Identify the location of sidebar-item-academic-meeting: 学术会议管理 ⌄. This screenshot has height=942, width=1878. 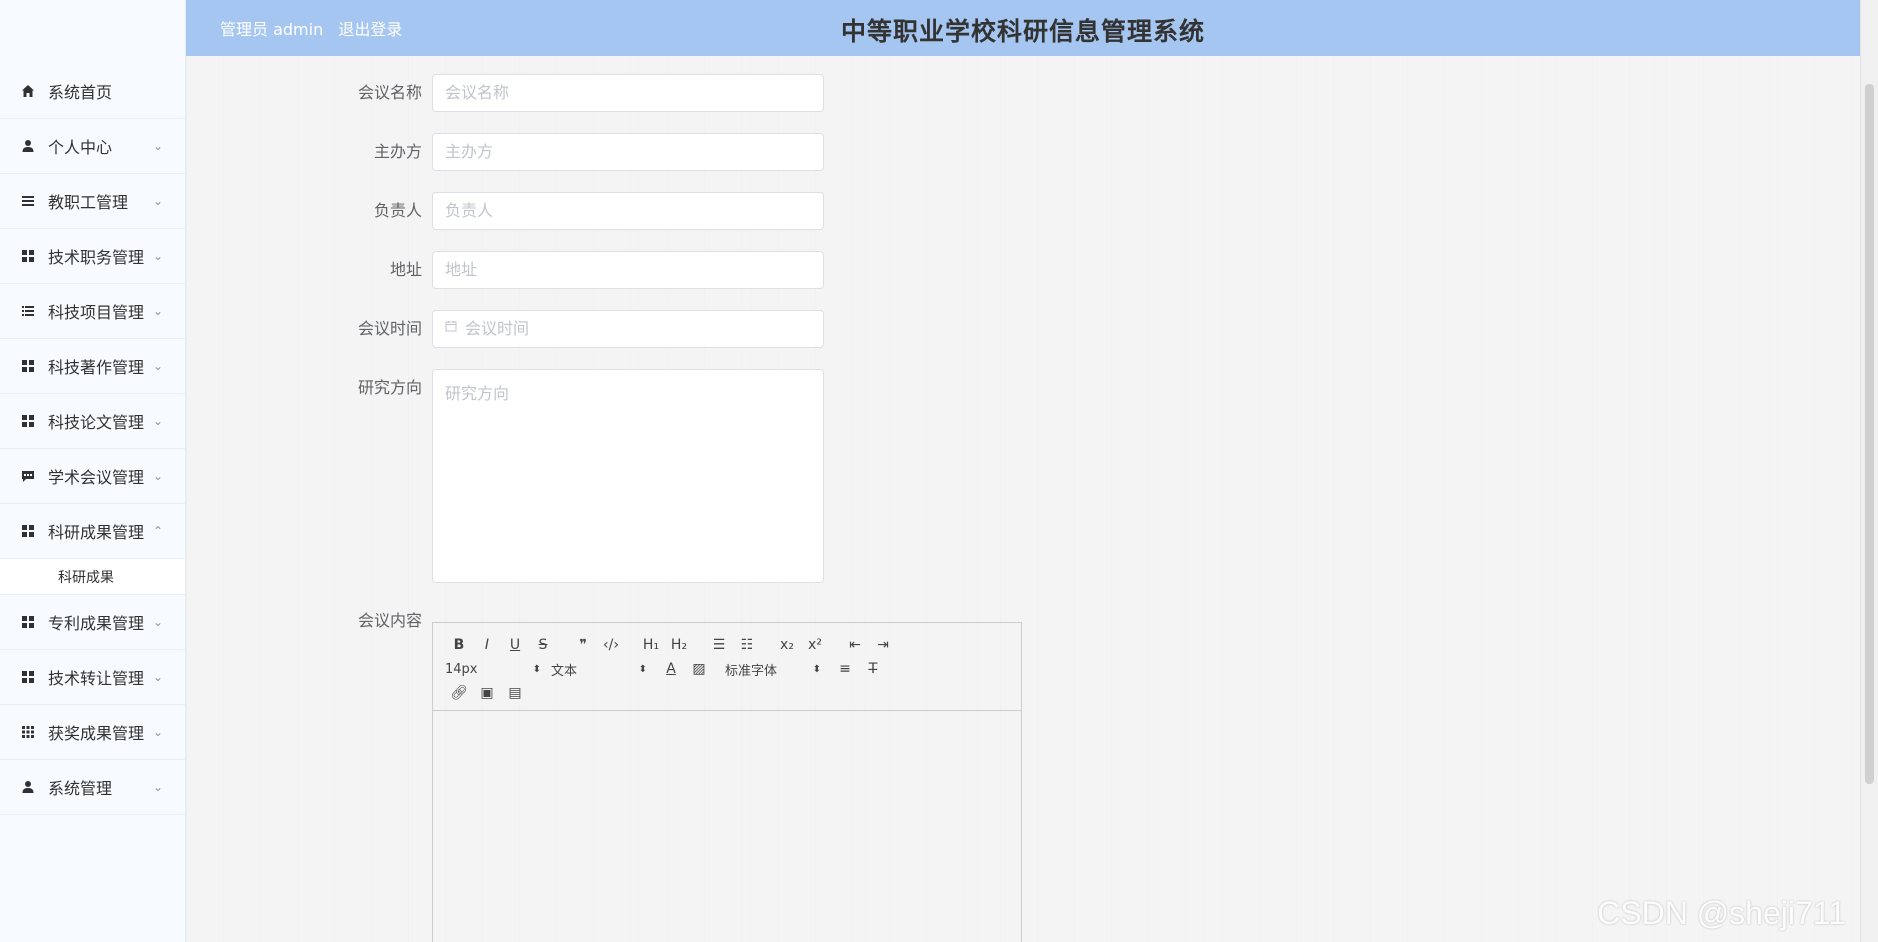
(92, 476).